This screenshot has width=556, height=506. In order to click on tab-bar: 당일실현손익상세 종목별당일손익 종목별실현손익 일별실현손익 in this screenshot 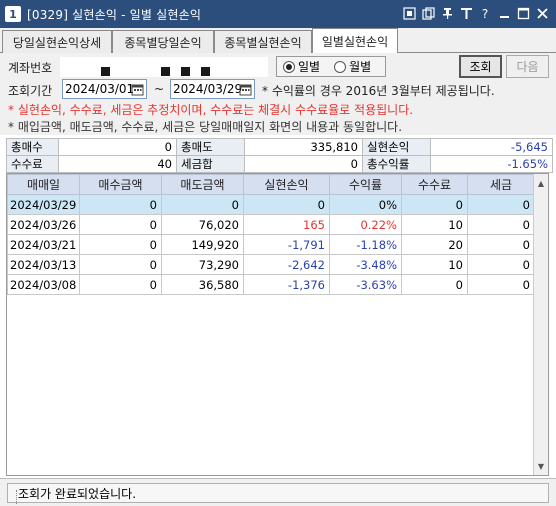, I will do `click(278, 40)`.